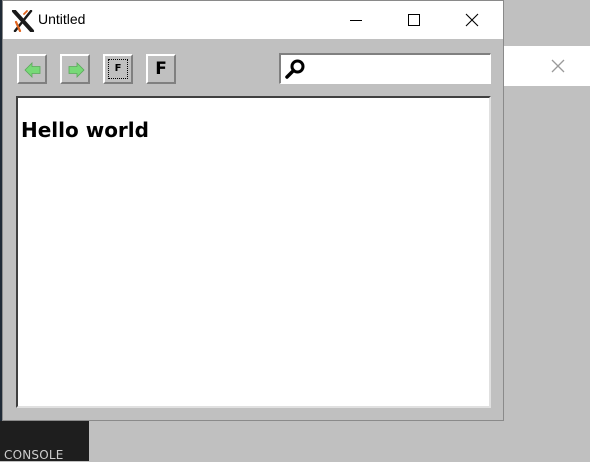  I want to click on search-input, so click(399, 70).